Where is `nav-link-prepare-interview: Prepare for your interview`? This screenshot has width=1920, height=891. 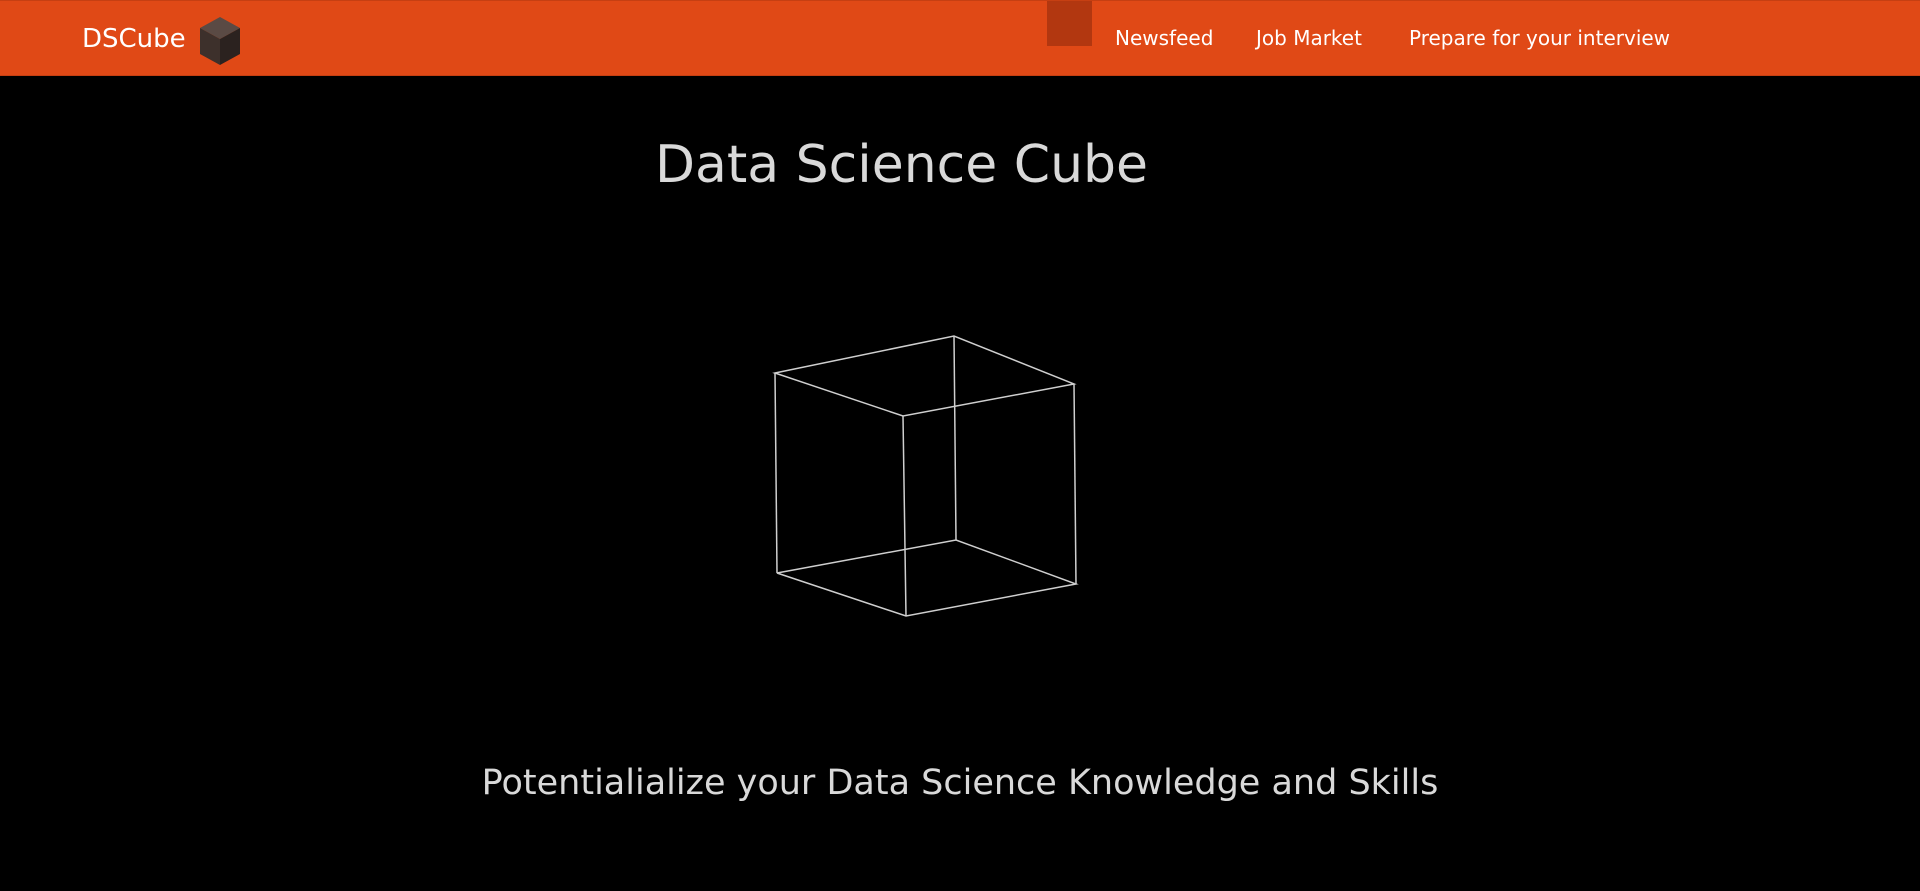 nav-link-prepare-interview: Prepare for your interview is located at coordinates (1539, 38).